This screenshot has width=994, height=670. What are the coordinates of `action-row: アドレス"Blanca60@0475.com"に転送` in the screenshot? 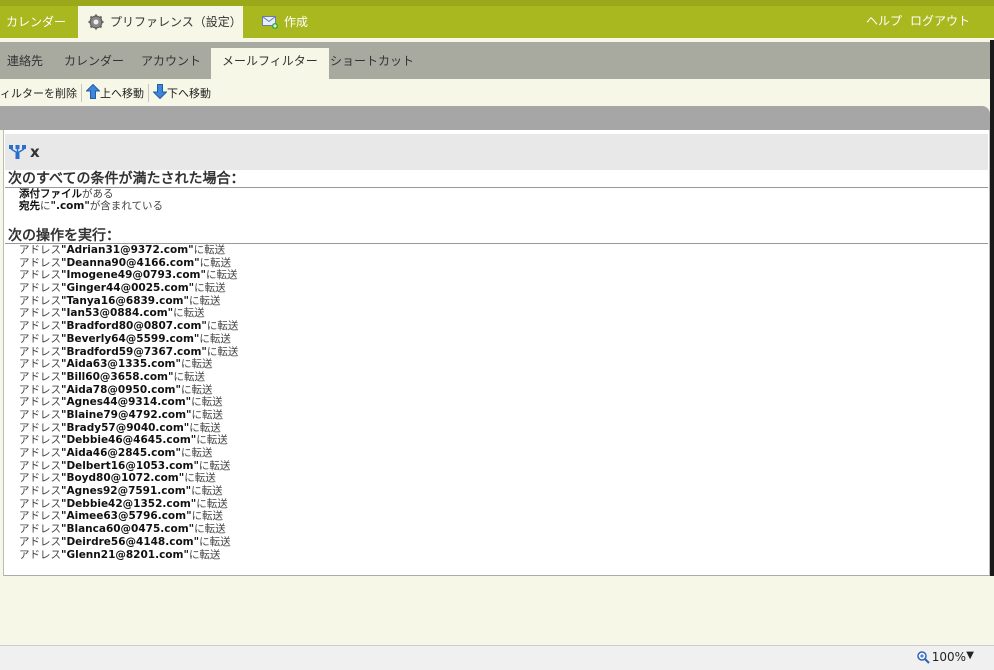 It's located at (128, 529).